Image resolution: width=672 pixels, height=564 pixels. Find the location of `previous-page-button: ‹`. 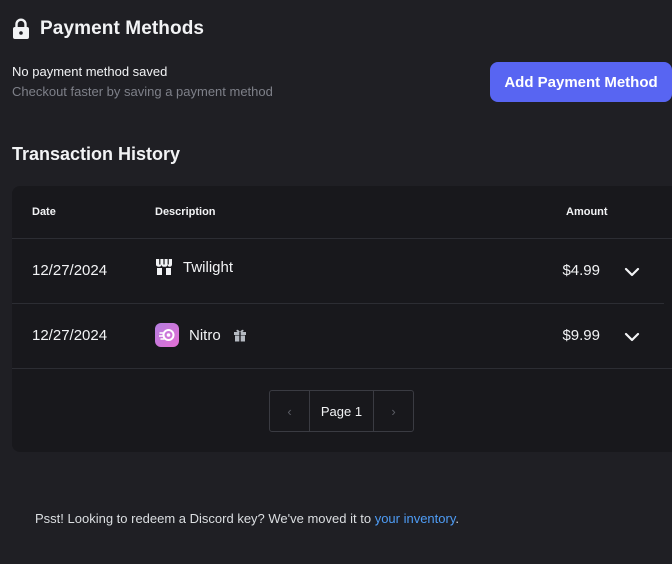

previous-page-button: ‹ is located at coordinates (290, 411).